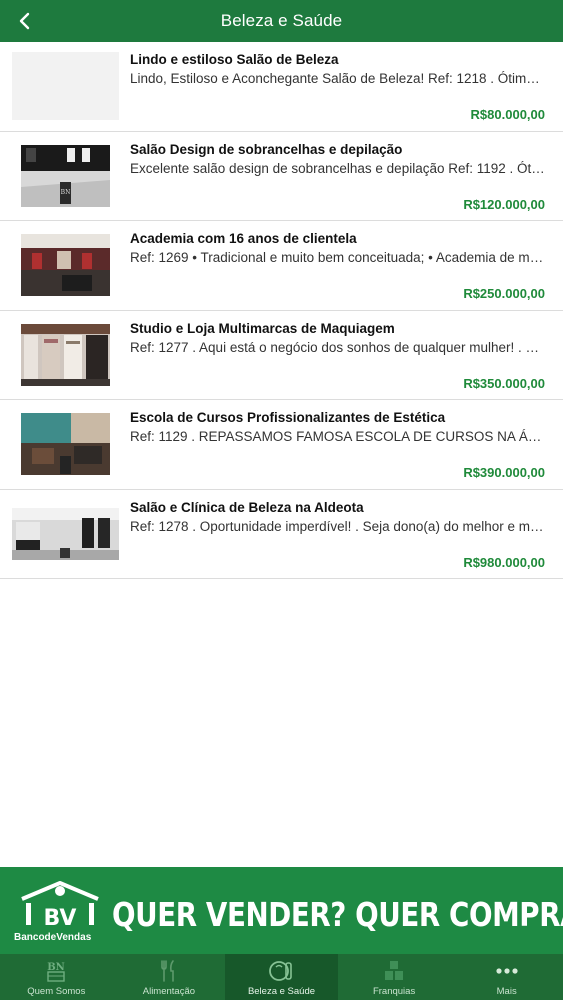 This screenshot has width=563, height=1000. Describe the element at coordinates (65, 175) in the screenshot. I see `listing-thumbnail: BN` at that location.